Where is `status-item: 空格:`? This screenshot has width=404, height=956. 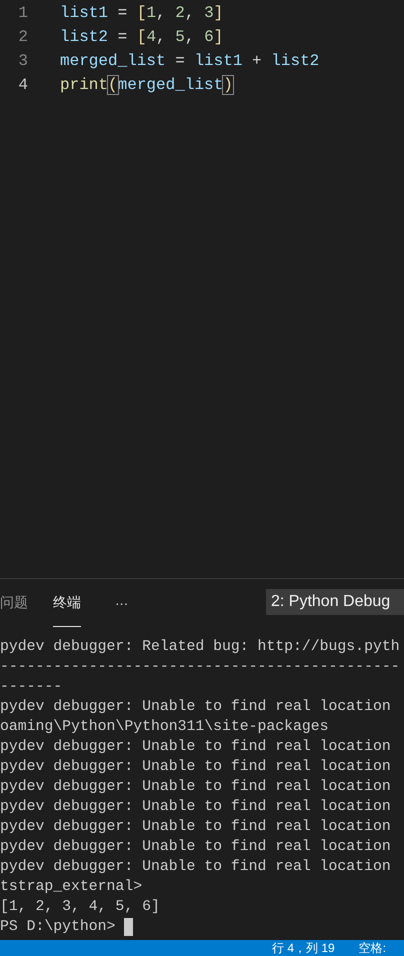 status-item: 空格: is located at coordinates (372, 948).